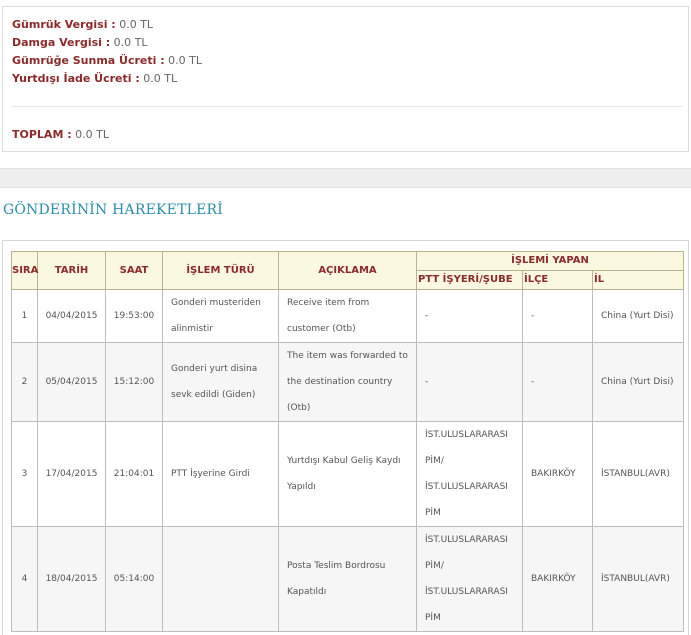 Image resolution: width=691 pixels, height=635 pixels. I want to click on fee-customs-presentation: Gümrüğe Sunma Ücreti : 0.0 TL, so click(107, 61).